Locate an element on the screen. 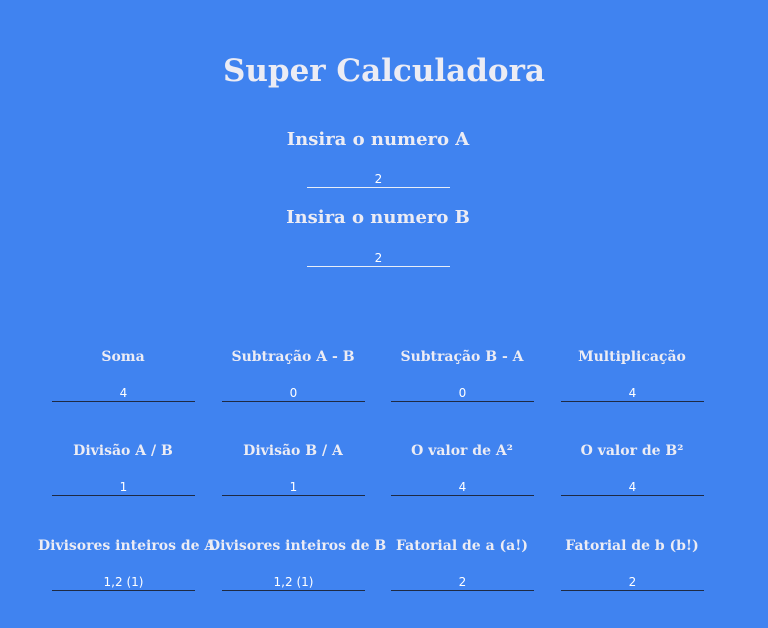 This screenshot has width=768, height=628. result-label: Multiplicação is located at coordinates (632, 357).